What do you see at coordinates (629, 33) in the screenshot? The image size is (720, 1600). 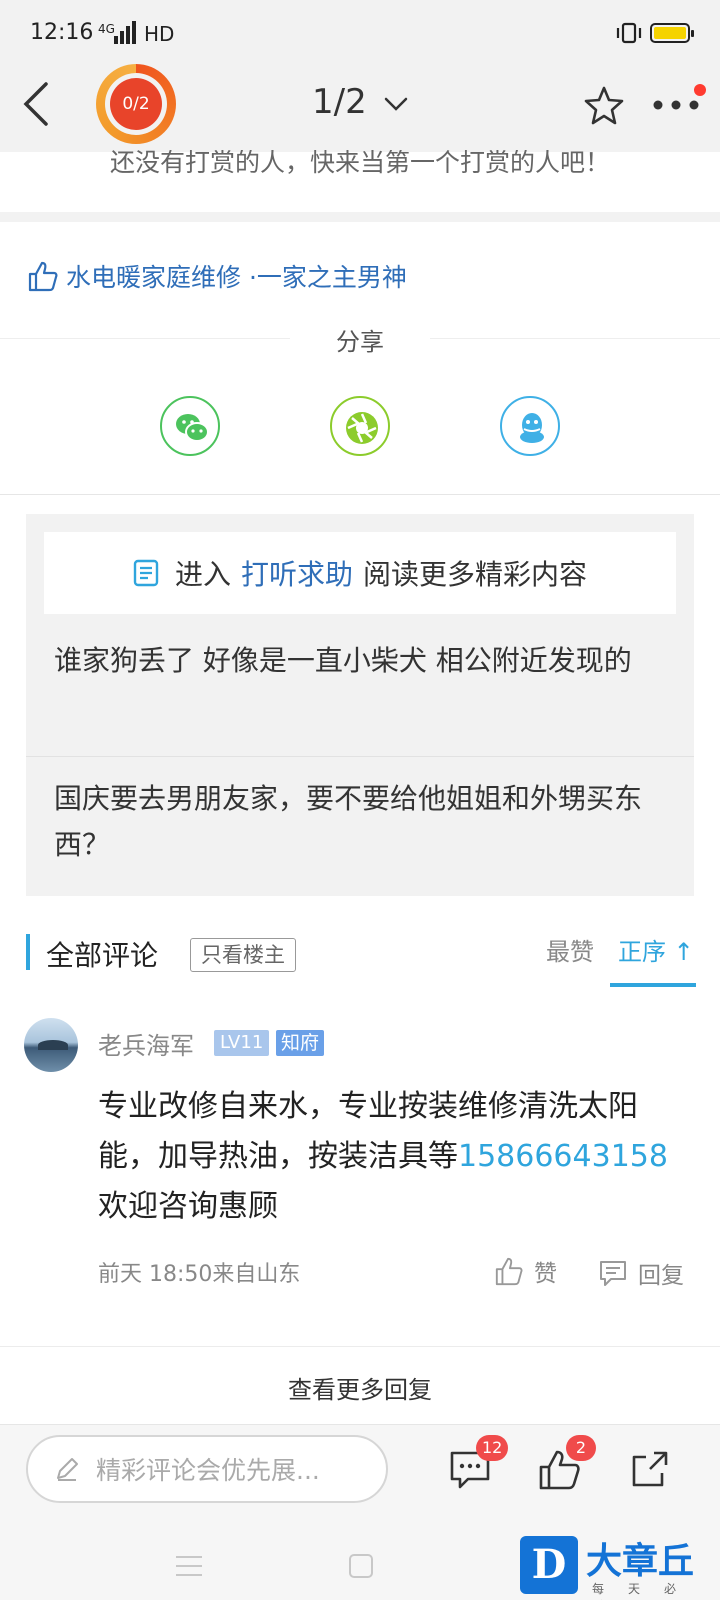 I see `vibrate-icon` at bounding box center [629, 33].